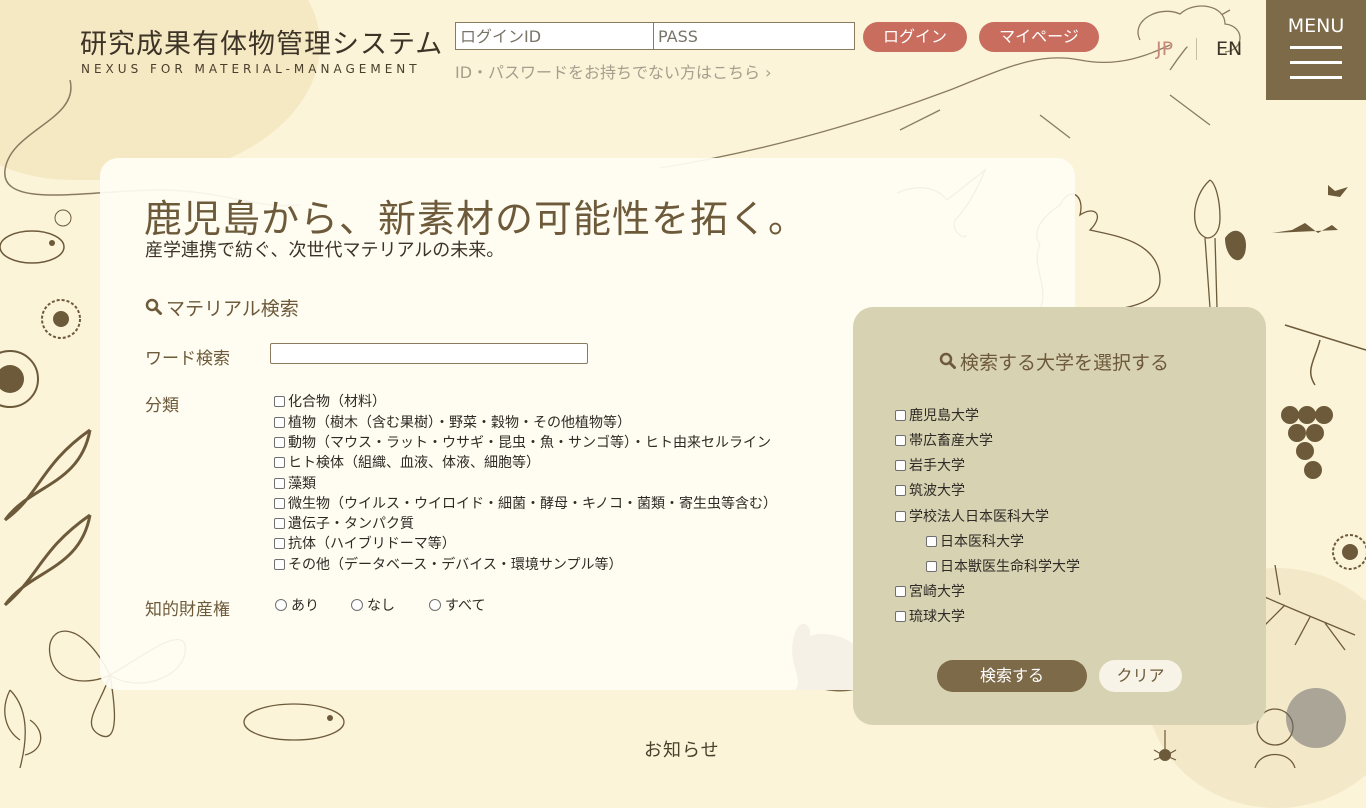  I want to click on menu-label: MENU, so click(1316, 26).